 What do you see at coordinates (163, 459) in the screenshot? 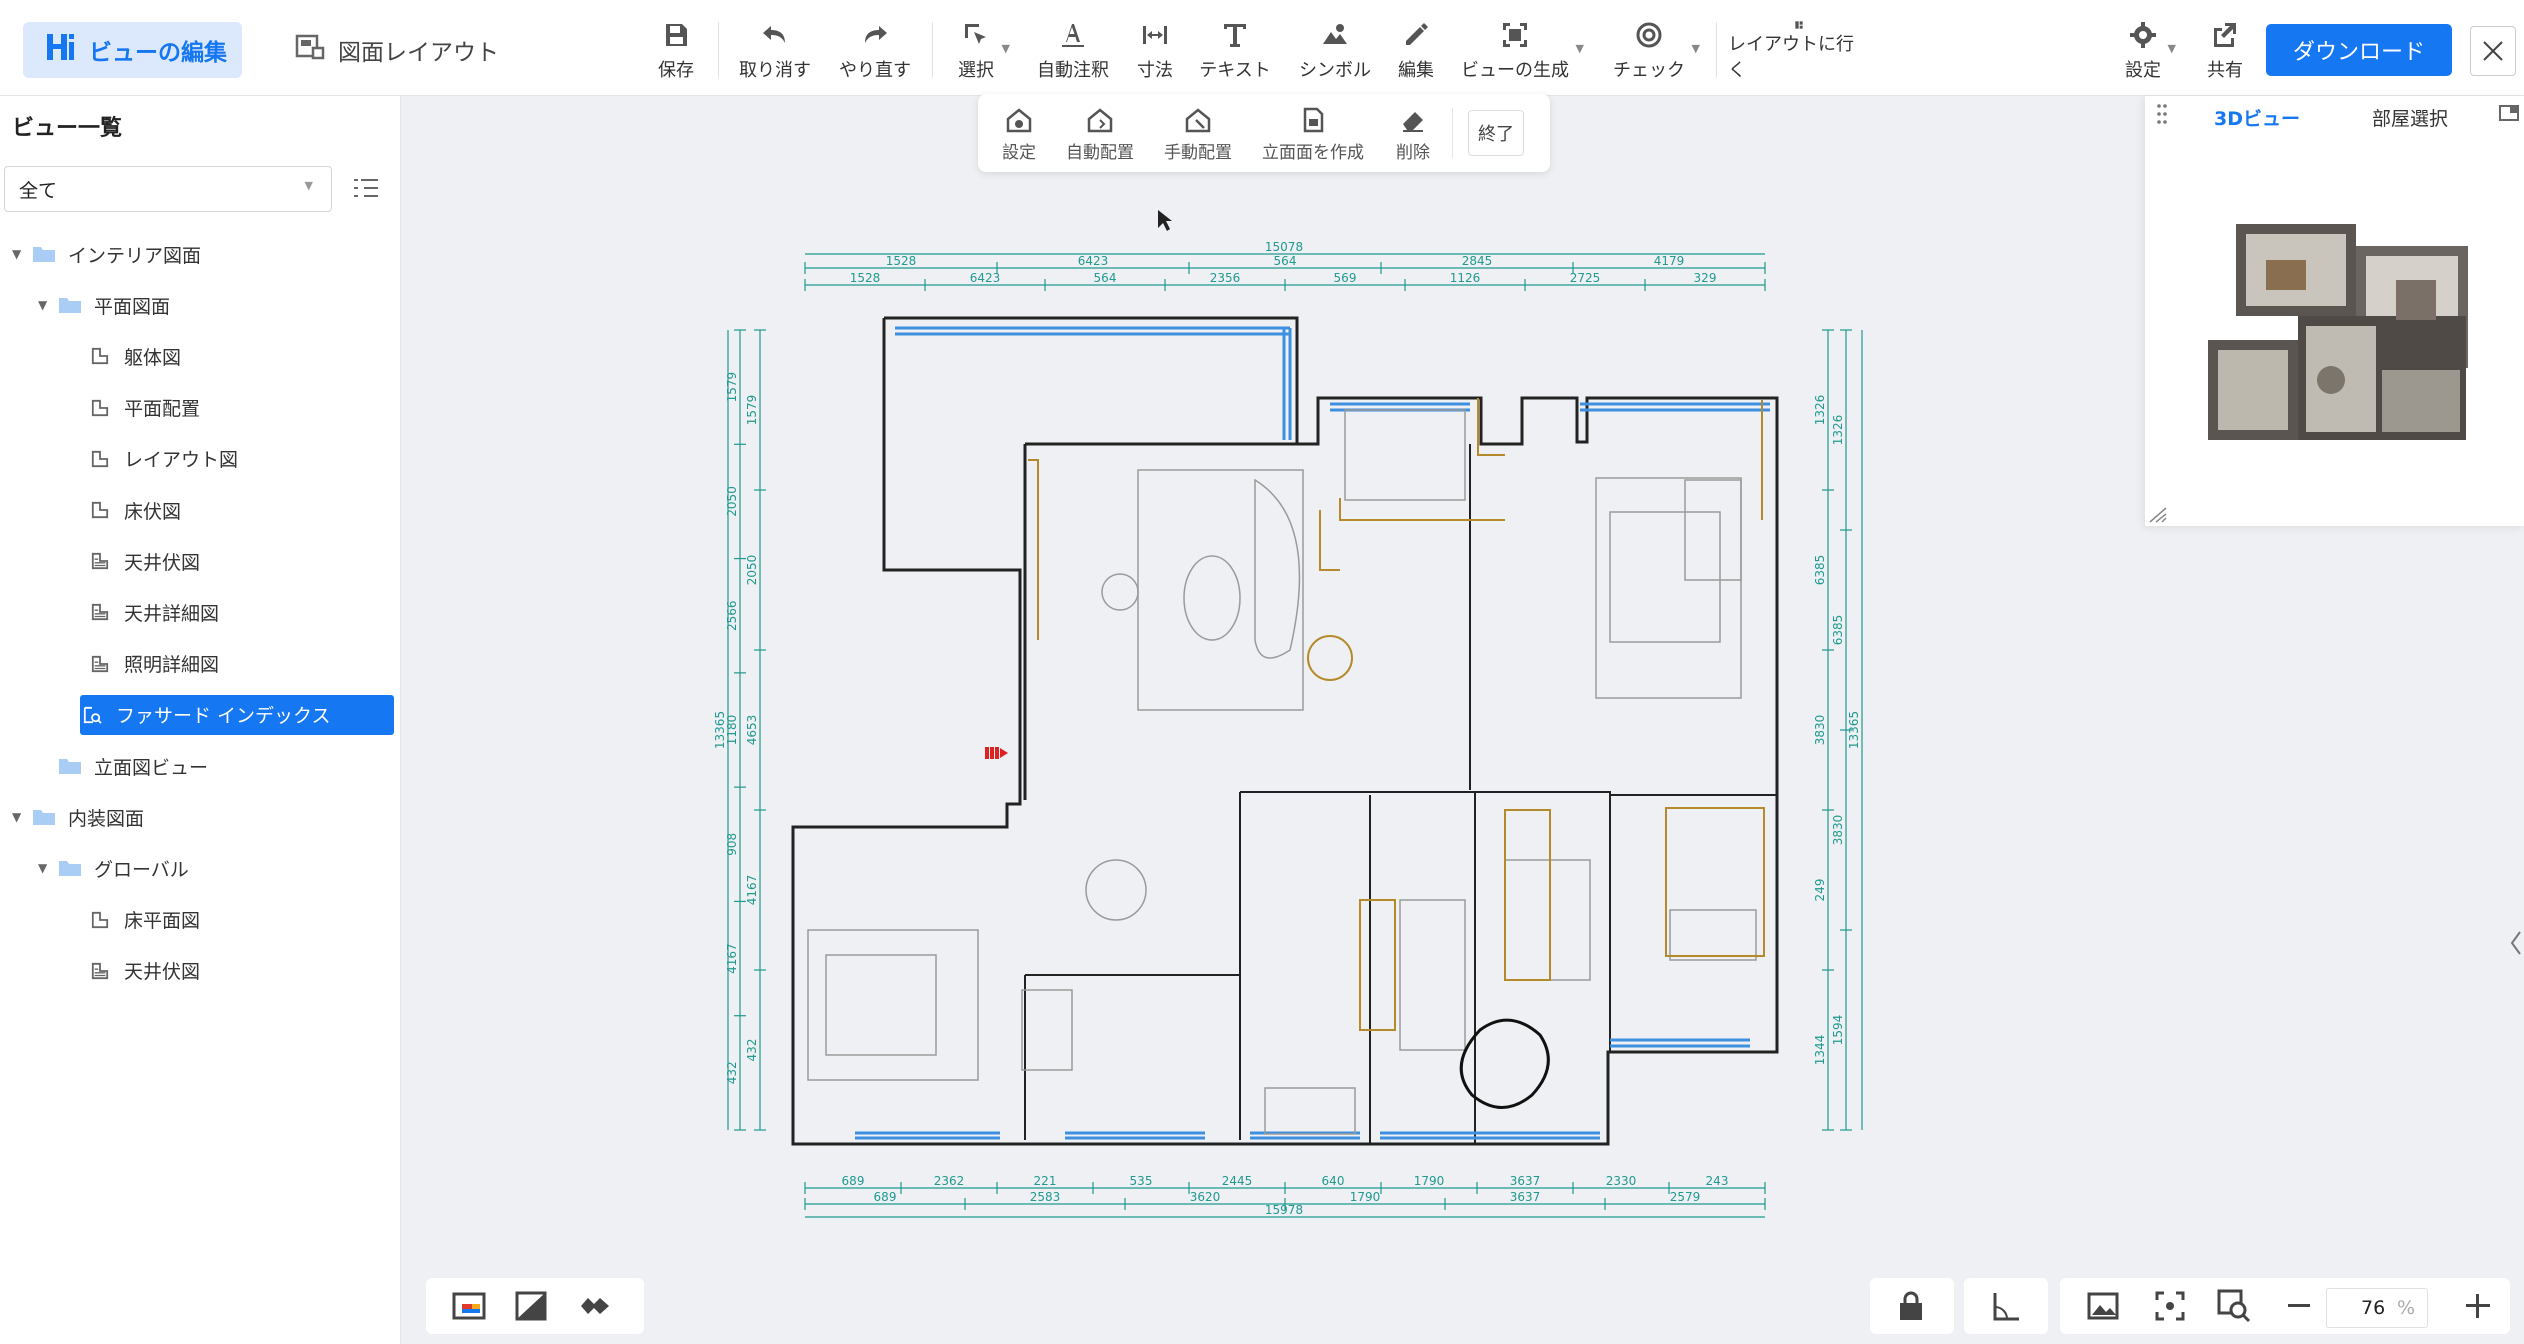
I see `tree-item: レイアウト図` at bounding box center [163, 459].